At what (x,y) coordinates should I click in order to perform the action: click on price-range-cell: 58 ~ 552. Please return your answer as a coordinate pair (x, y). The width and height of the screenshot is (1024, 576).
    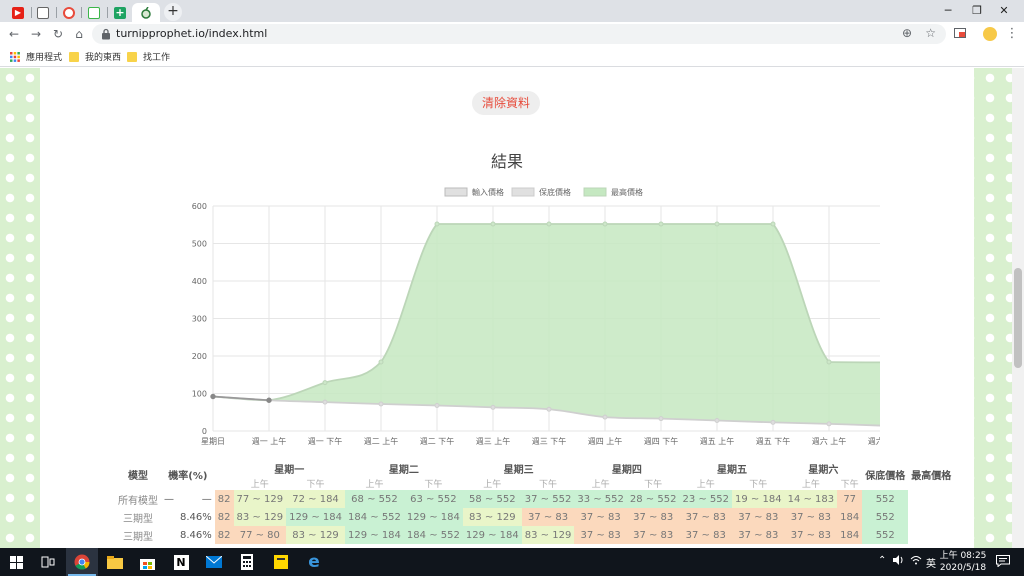
    Looking at the image, I should click on (492, 499).